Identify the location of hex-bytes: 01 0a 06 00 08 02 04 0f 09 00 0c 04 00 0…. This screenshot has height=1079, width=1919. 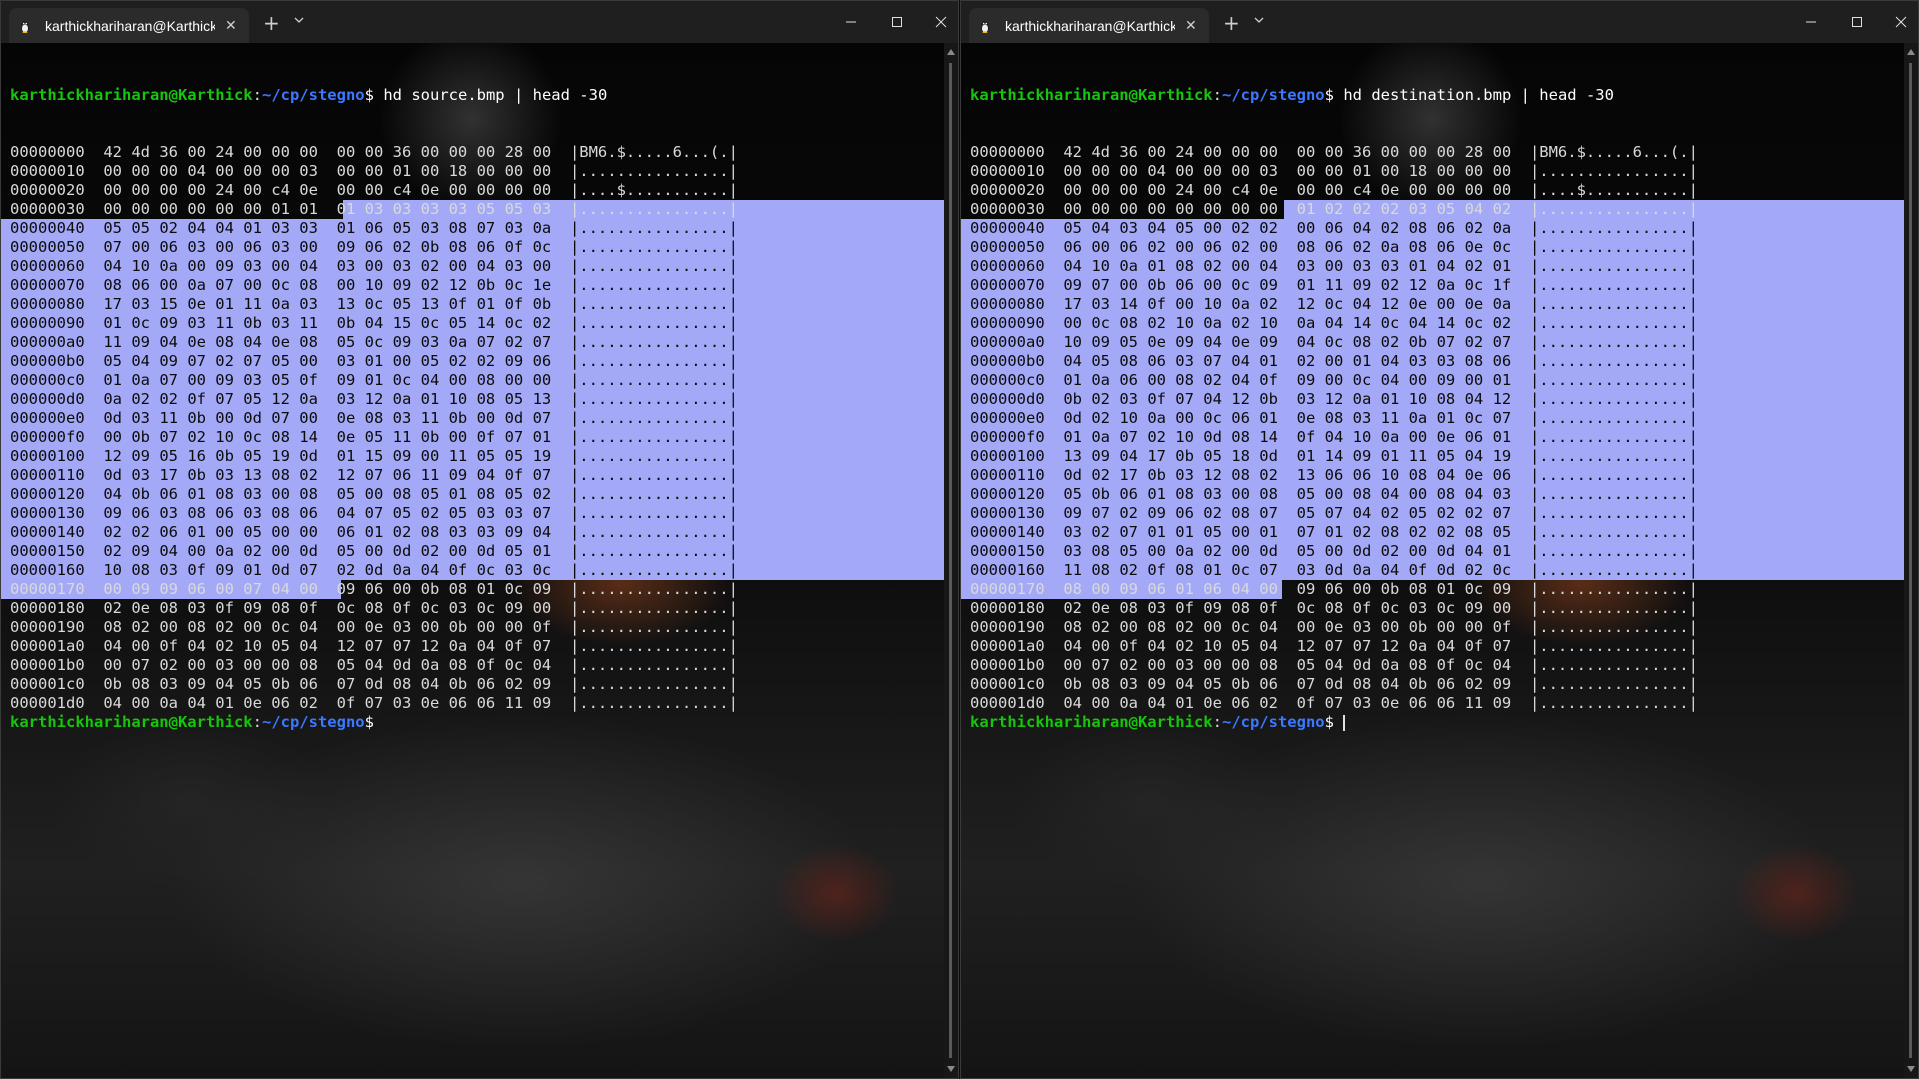
(1287, 380).